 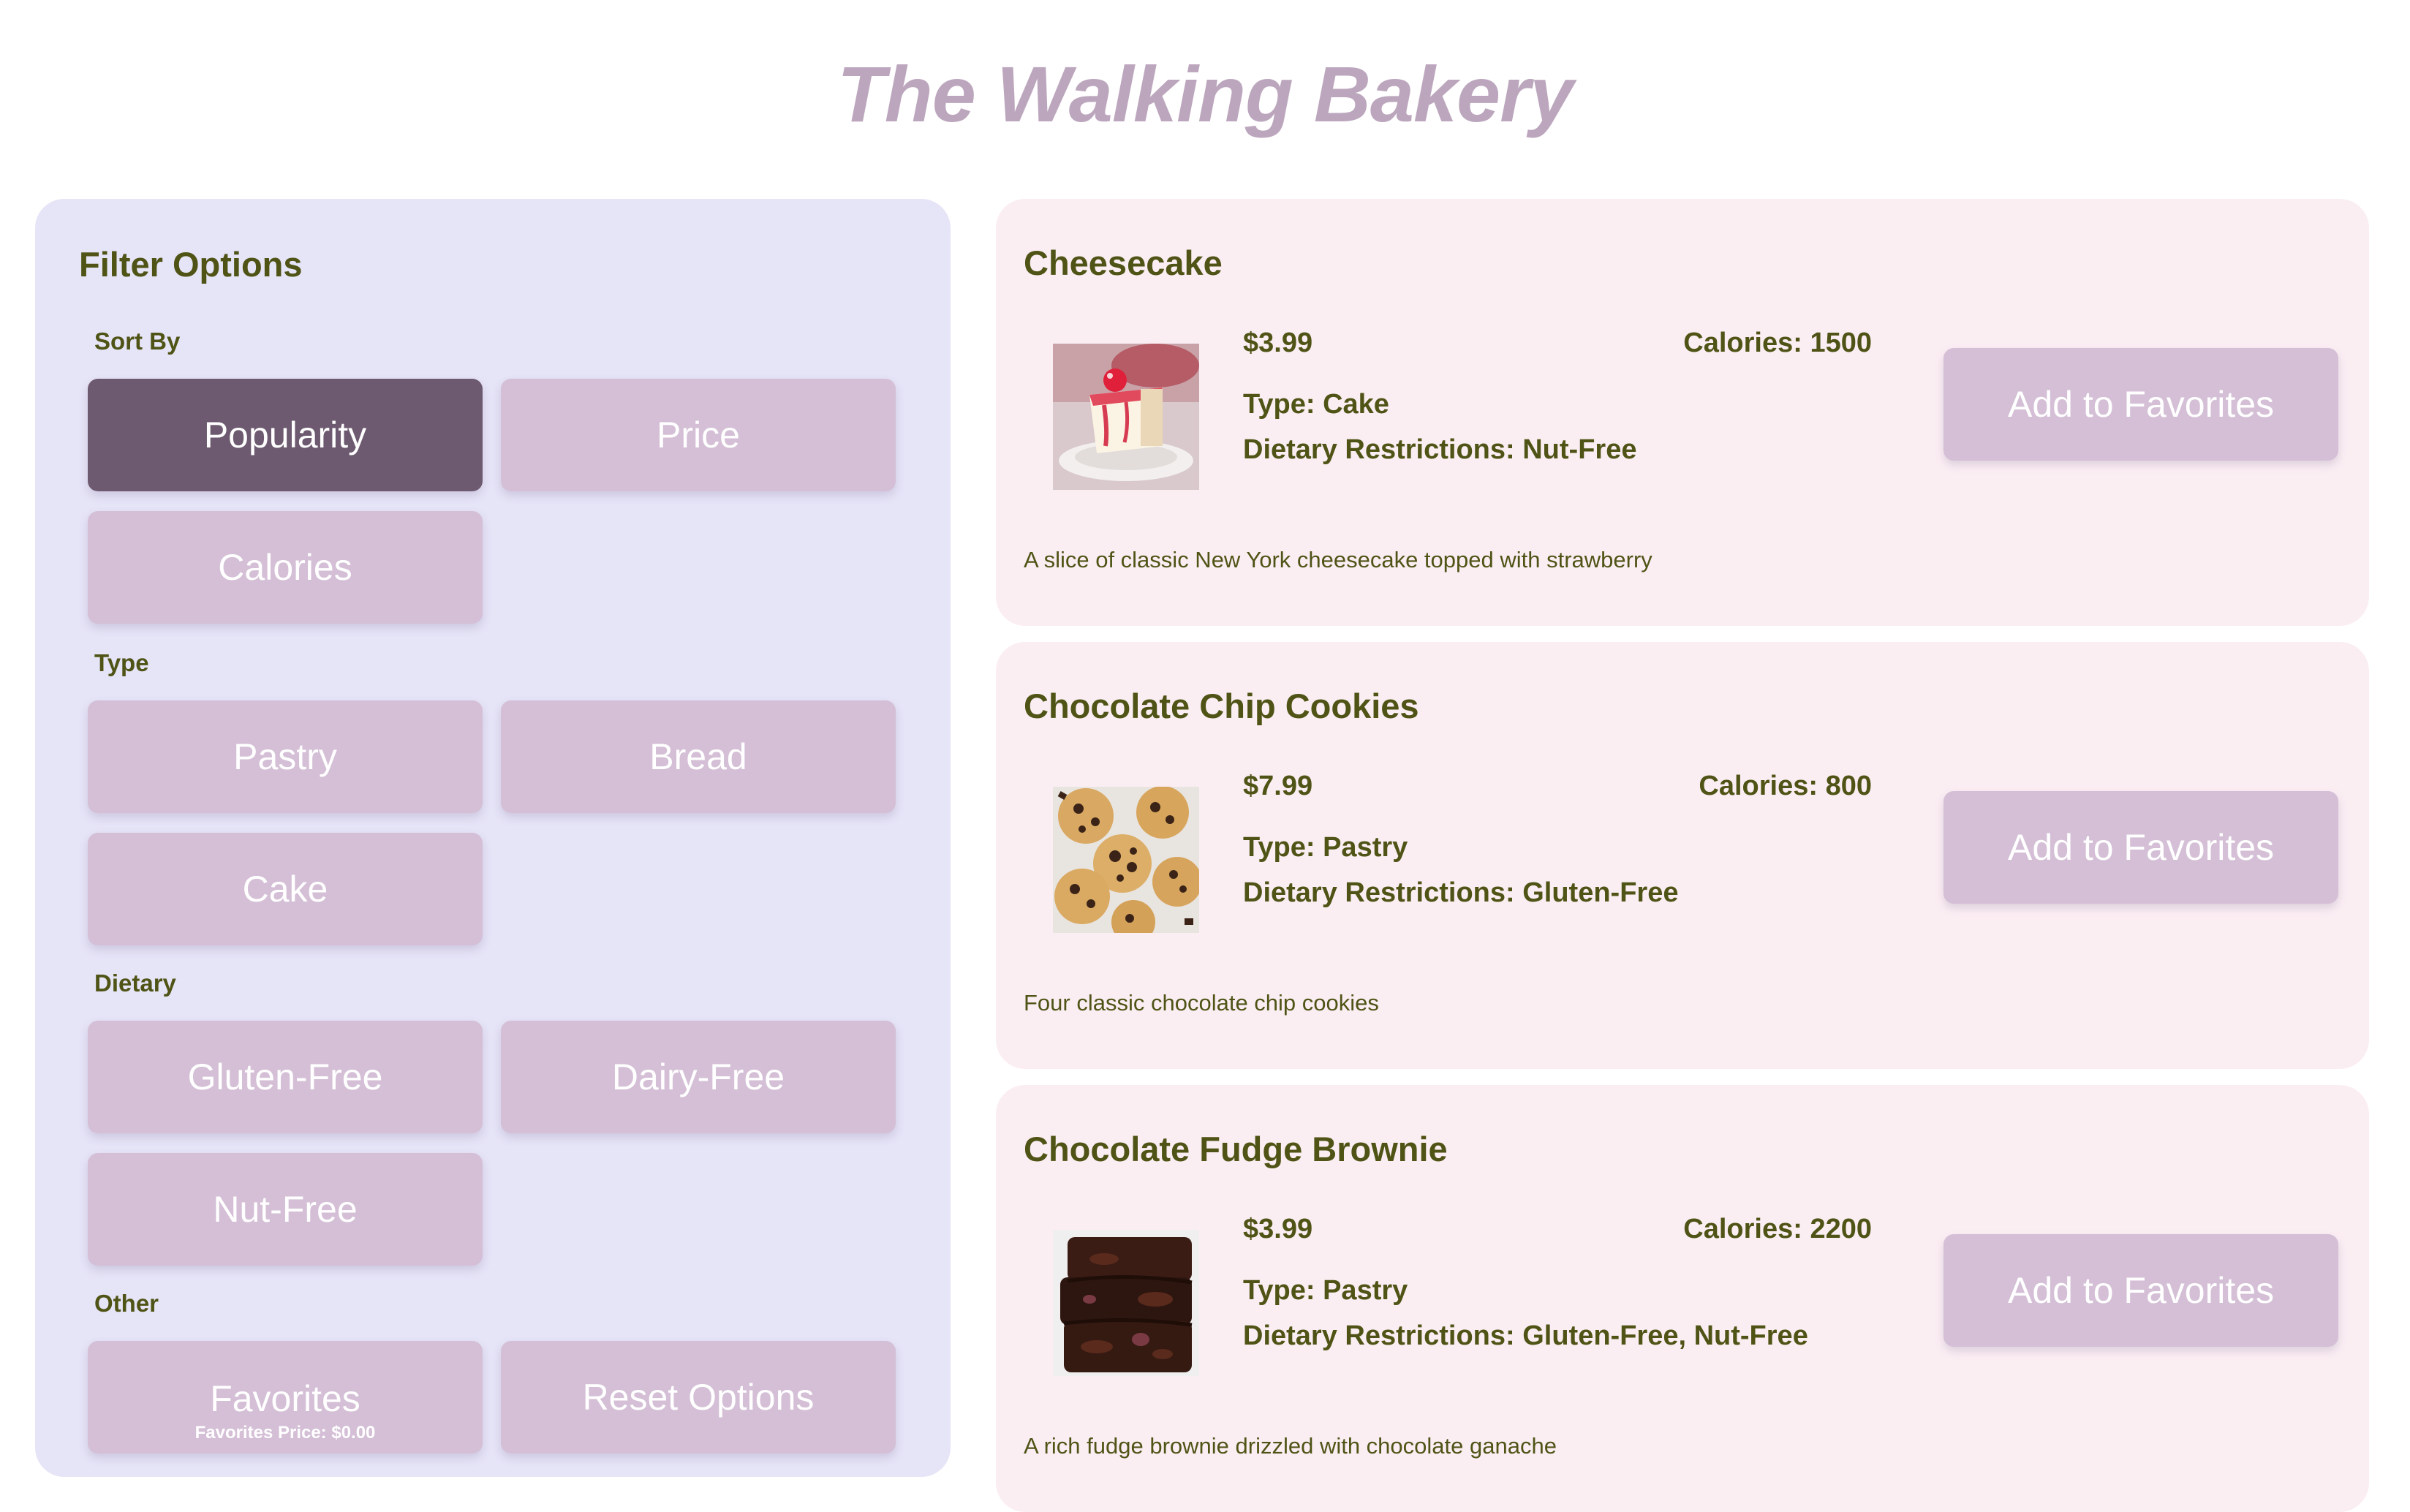 I want to click on sort-price-button: Price, so click(x=698, y=435).